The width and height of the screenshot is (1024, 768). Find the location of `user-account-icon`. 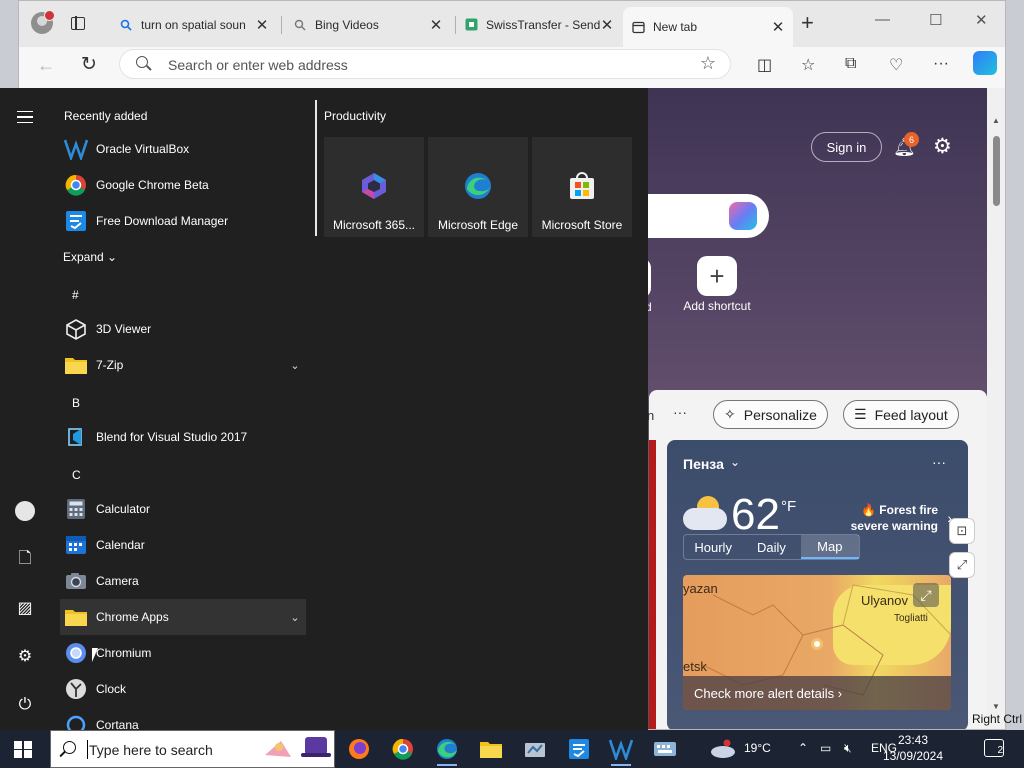

user-account-icon is located at coordinates (25, 511).